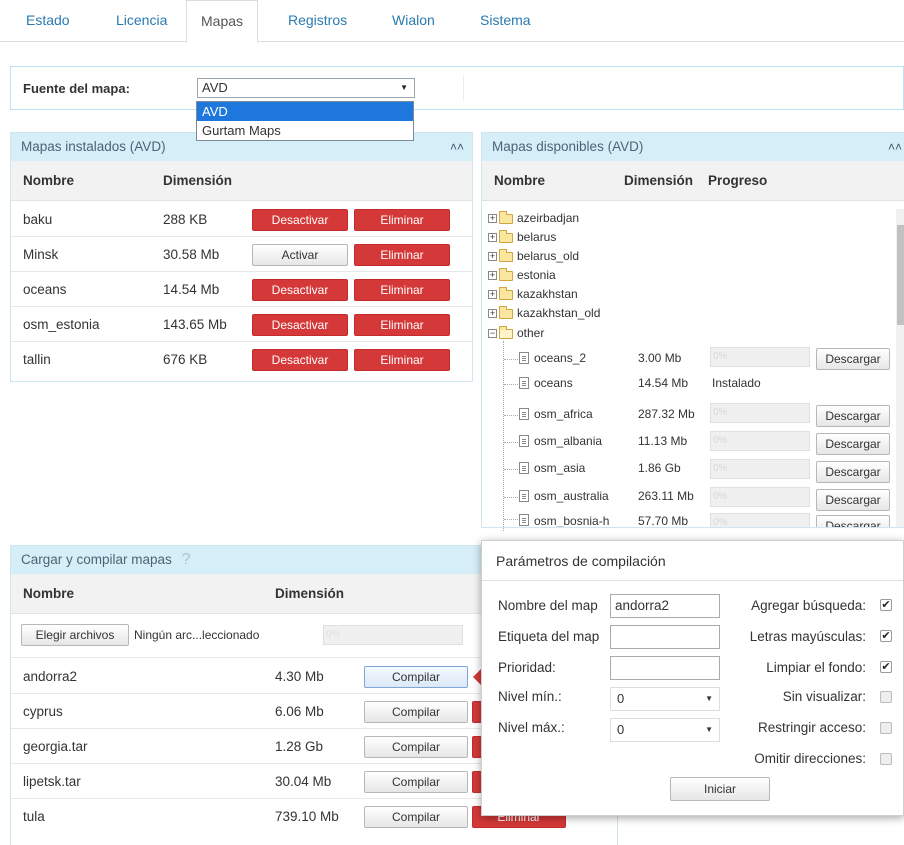  Describe the element at coordinates (306, 88) in the screenshot. I see `map-source-select: AVD ▼` at that location.